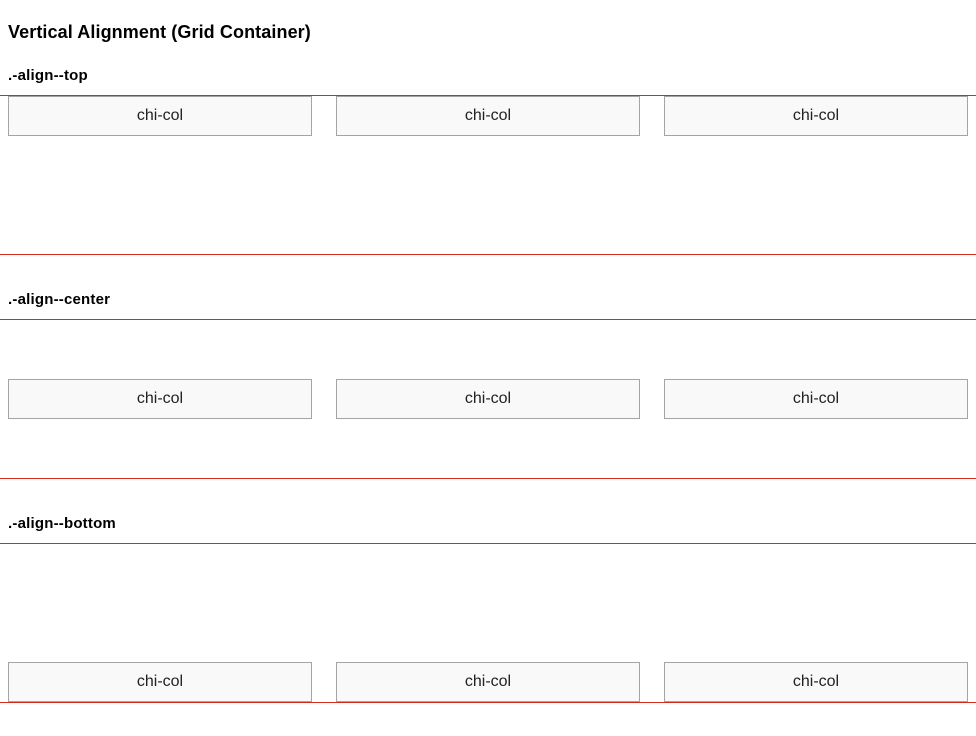 This screenshot has height=736, width=976. What do you see at coordinates (48, 75) in the screenshot?
I see `section-heading-align-top: .-align--top` at bounding box center [48, 75].